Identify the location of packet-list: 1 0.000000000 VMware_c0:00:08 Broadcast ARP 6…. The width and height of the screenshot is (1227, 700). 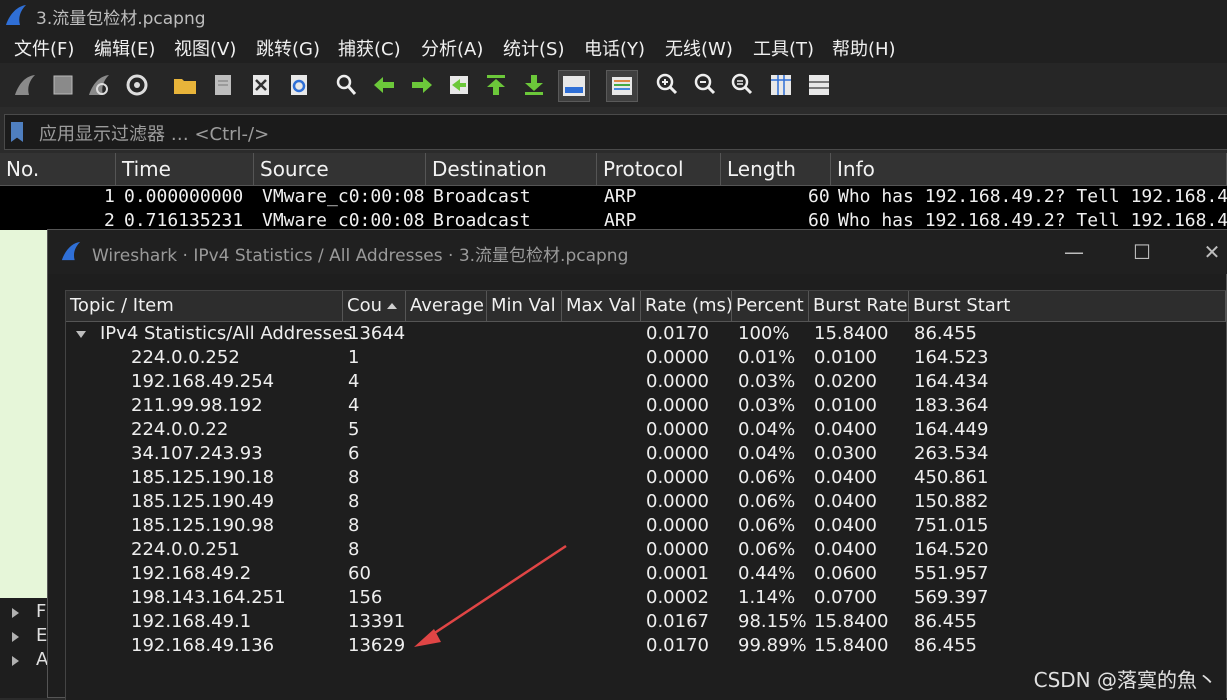
(613, 208).